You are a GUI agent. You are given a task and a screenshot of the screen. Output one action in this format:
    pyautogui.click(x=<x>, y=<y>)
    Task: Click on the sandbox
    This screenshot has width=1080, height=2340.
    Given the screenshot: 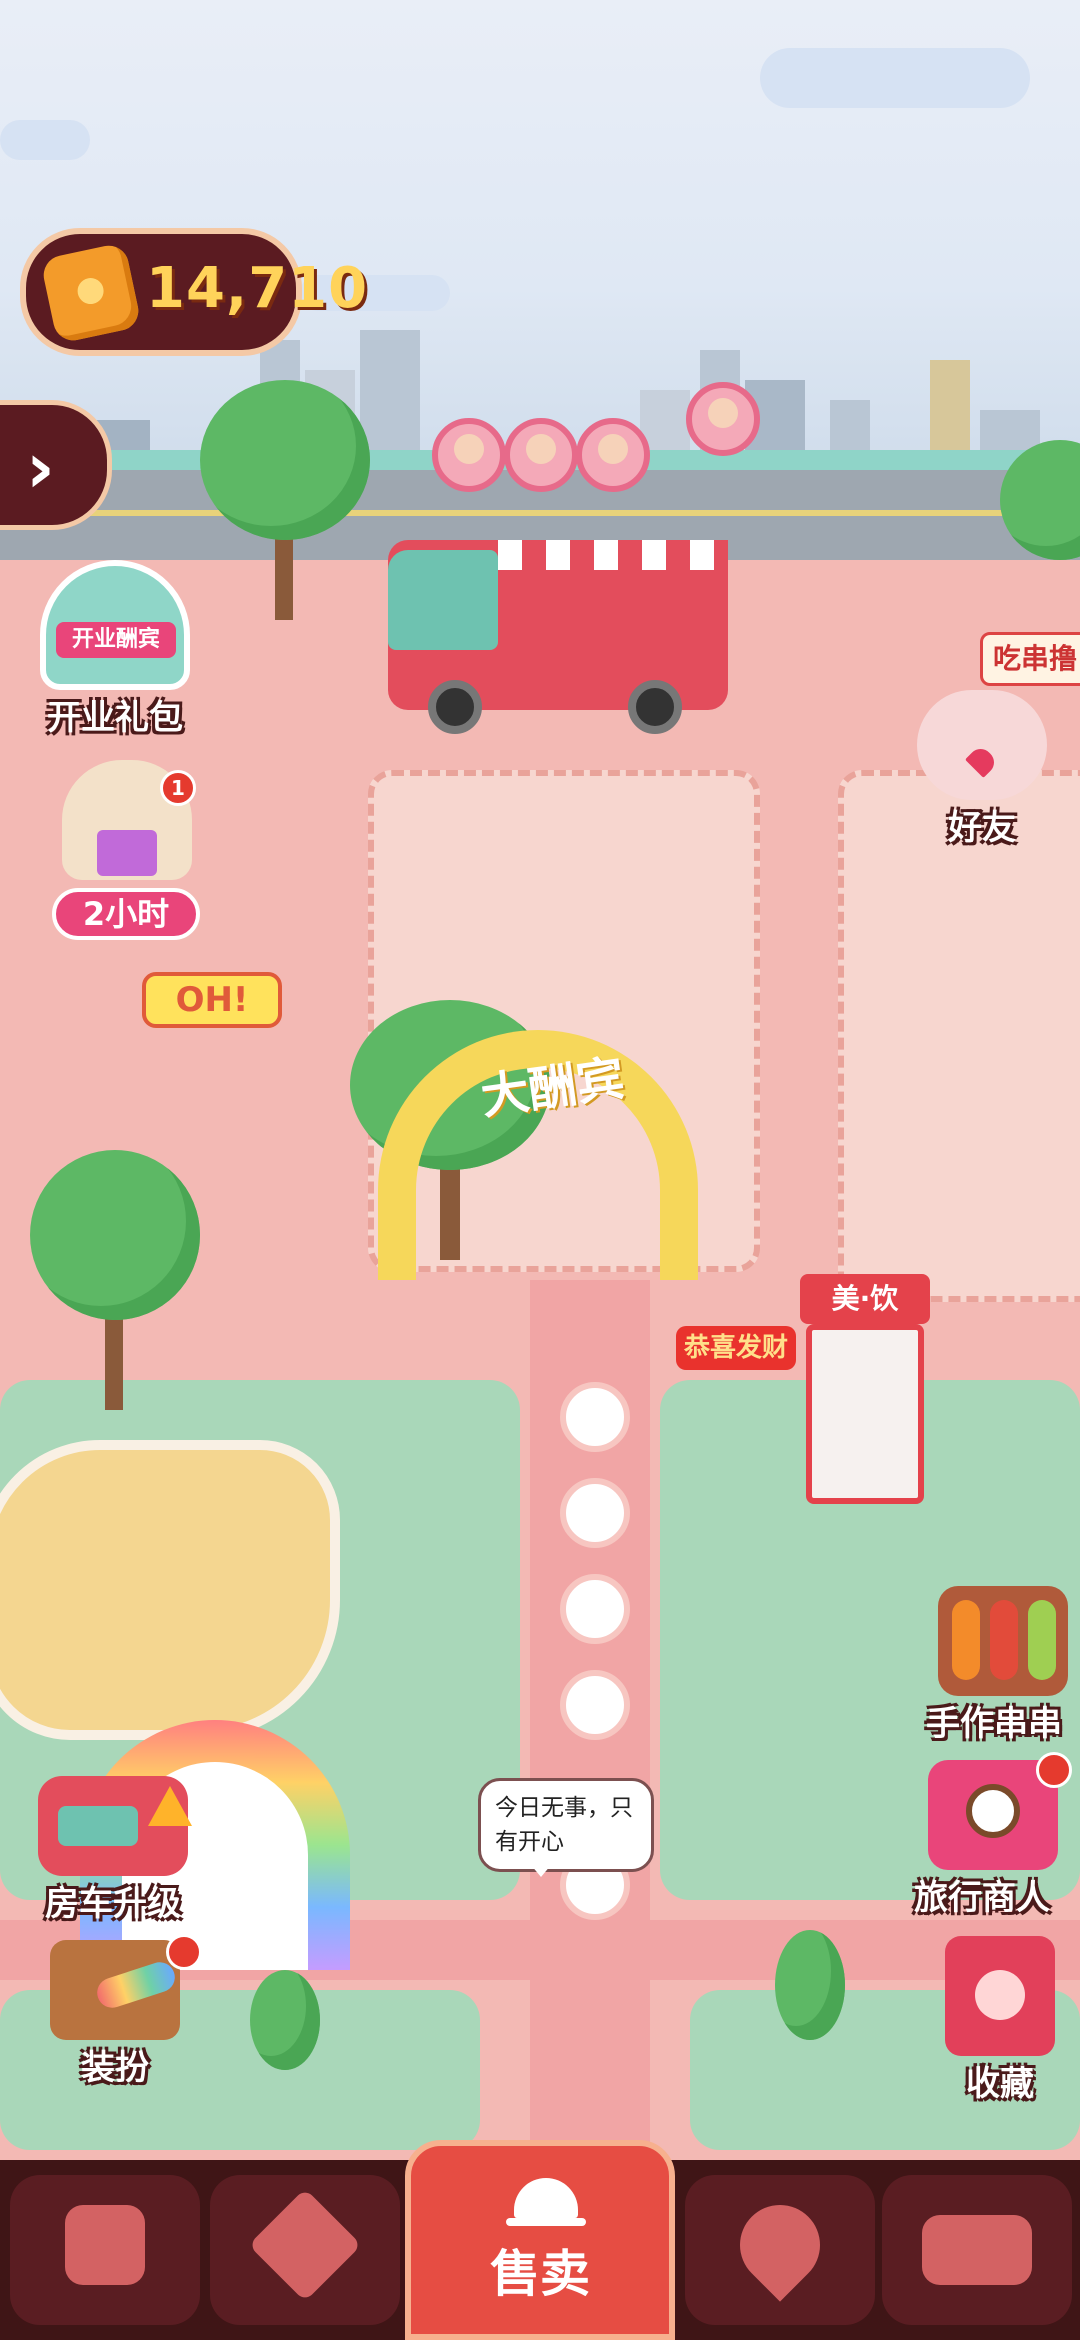 What is the action you would take?
    pyautogui.click(x=170, y=1590)
    